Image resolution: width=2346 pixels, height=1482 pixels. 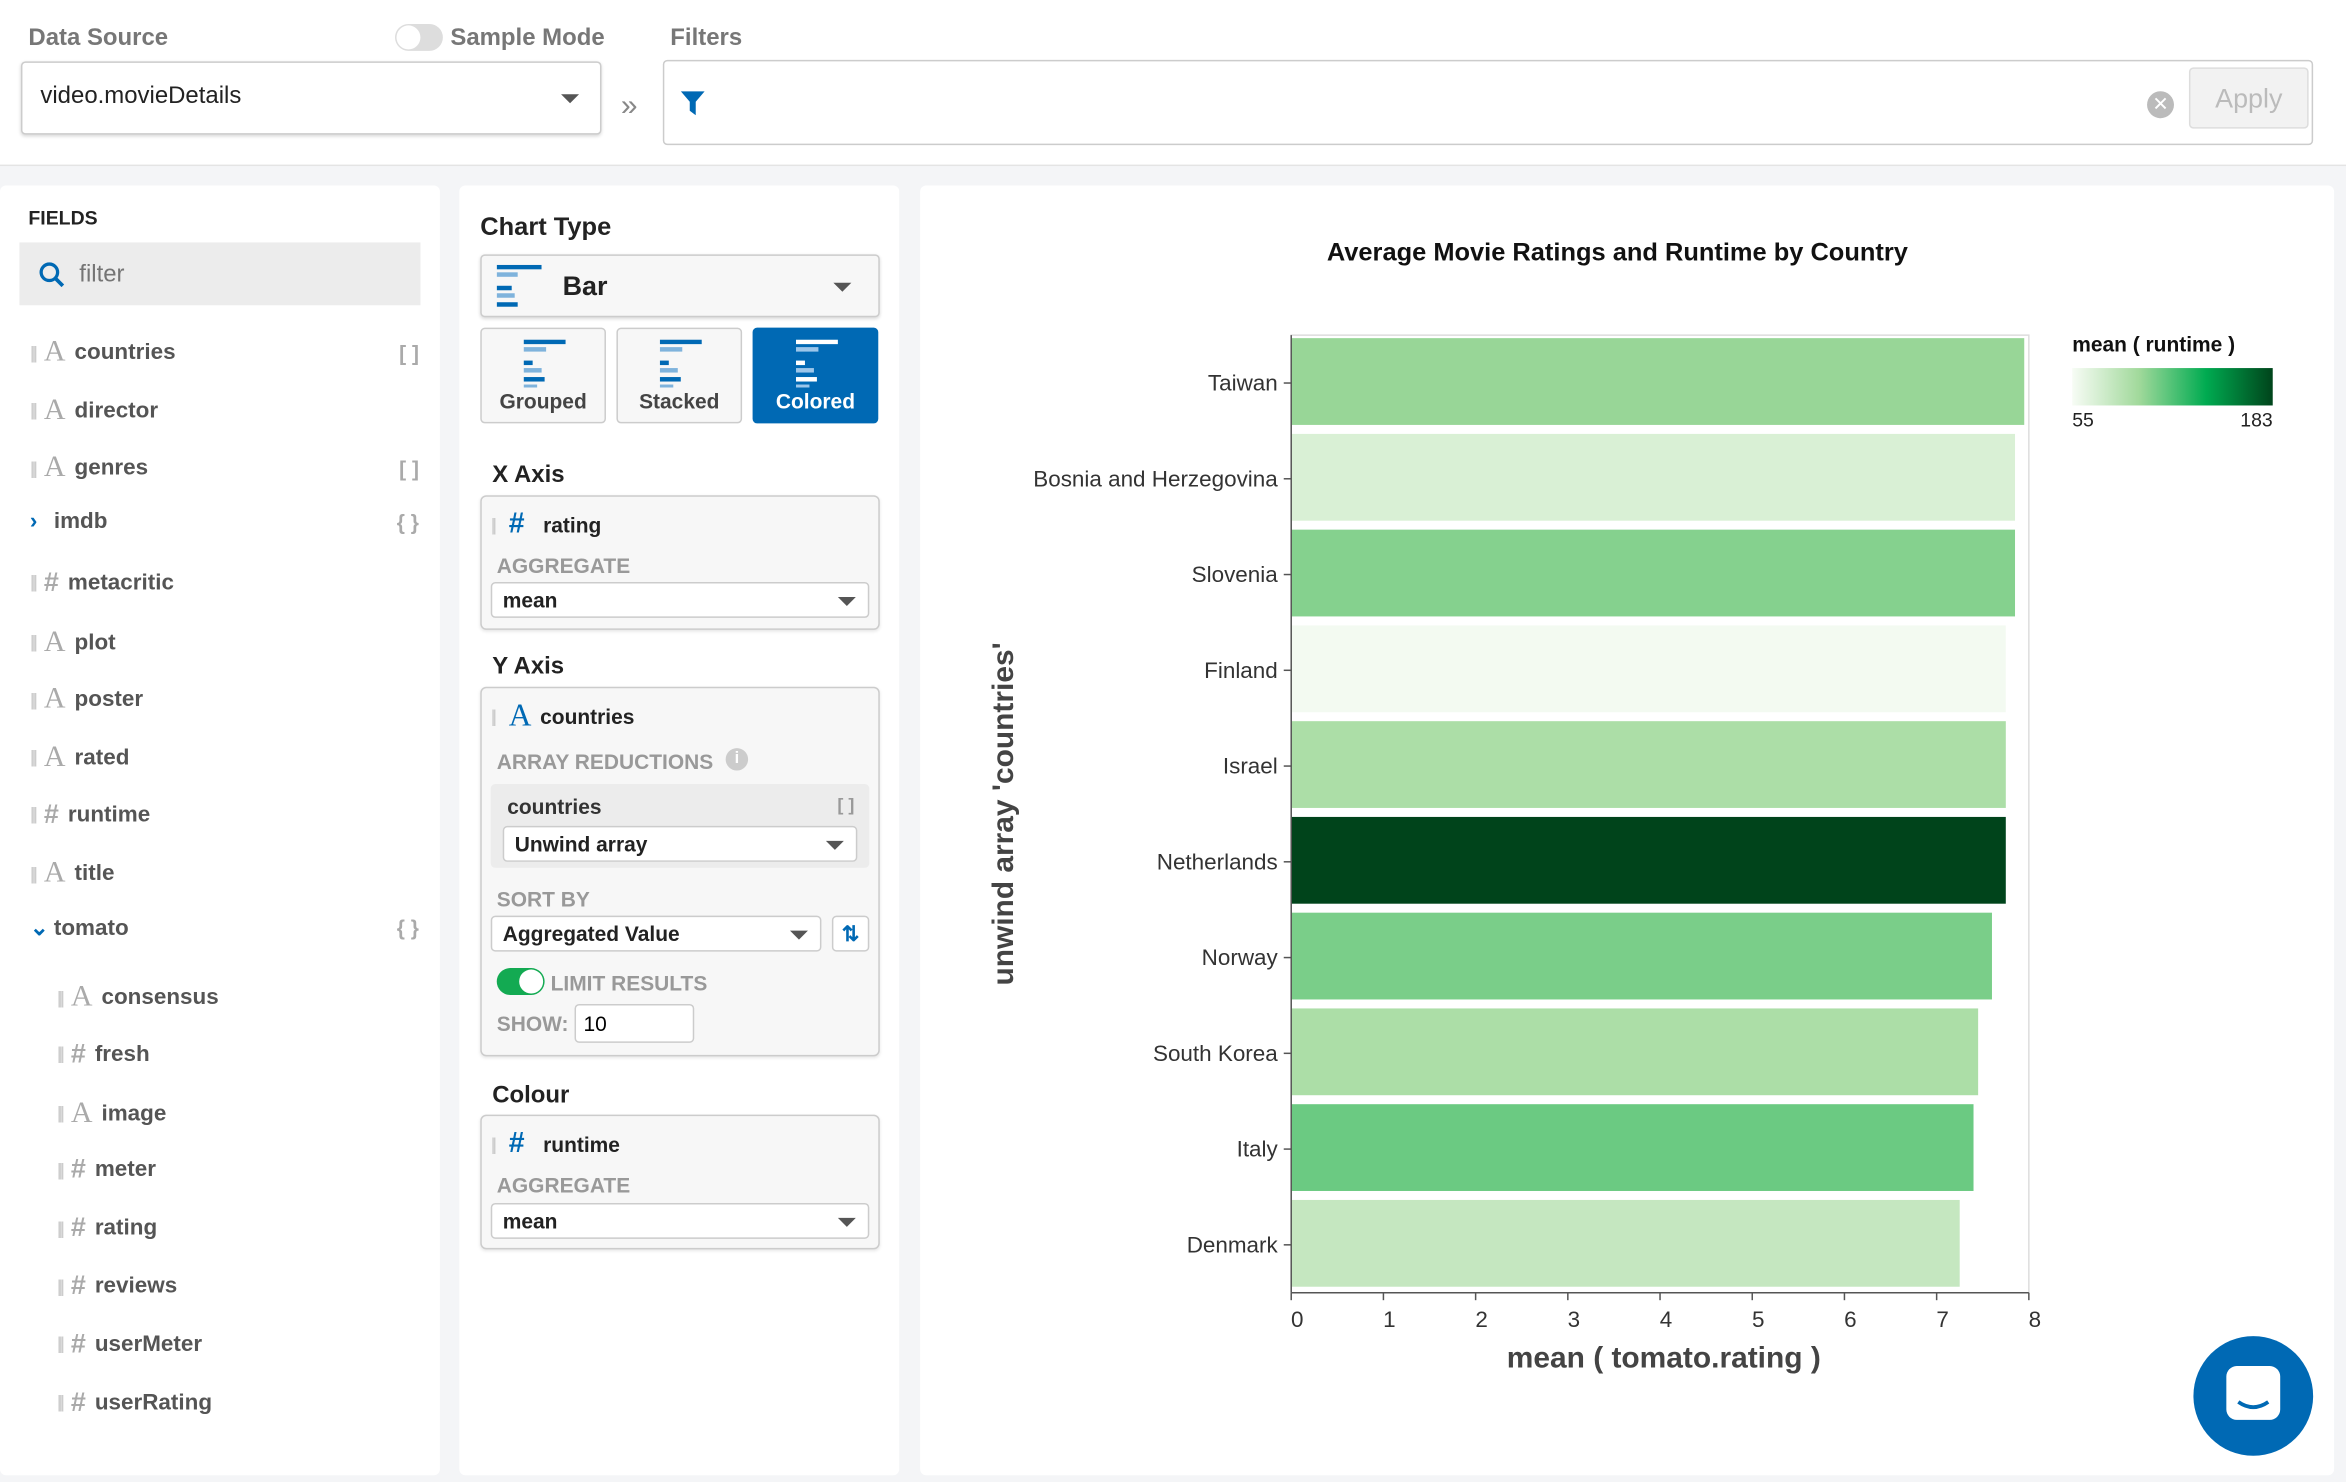 I want to click on field-item-tomato-image: ||| Aimage, so click(x=111, y=1113).